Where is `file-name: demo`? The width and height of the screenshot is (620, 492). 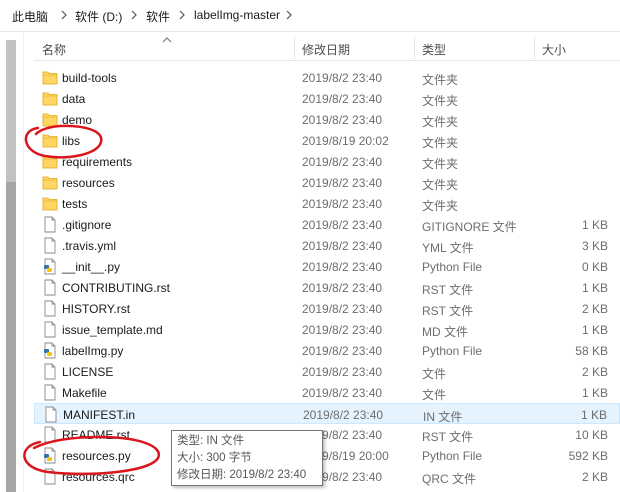
file-name: demo is located at coordinates (77, 120).